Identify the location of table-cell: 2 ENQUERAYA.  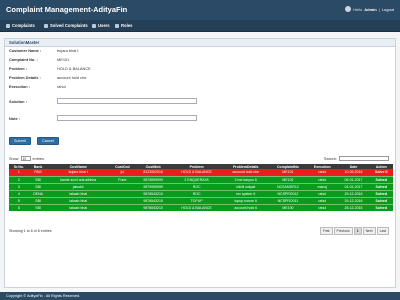
(196, 180).